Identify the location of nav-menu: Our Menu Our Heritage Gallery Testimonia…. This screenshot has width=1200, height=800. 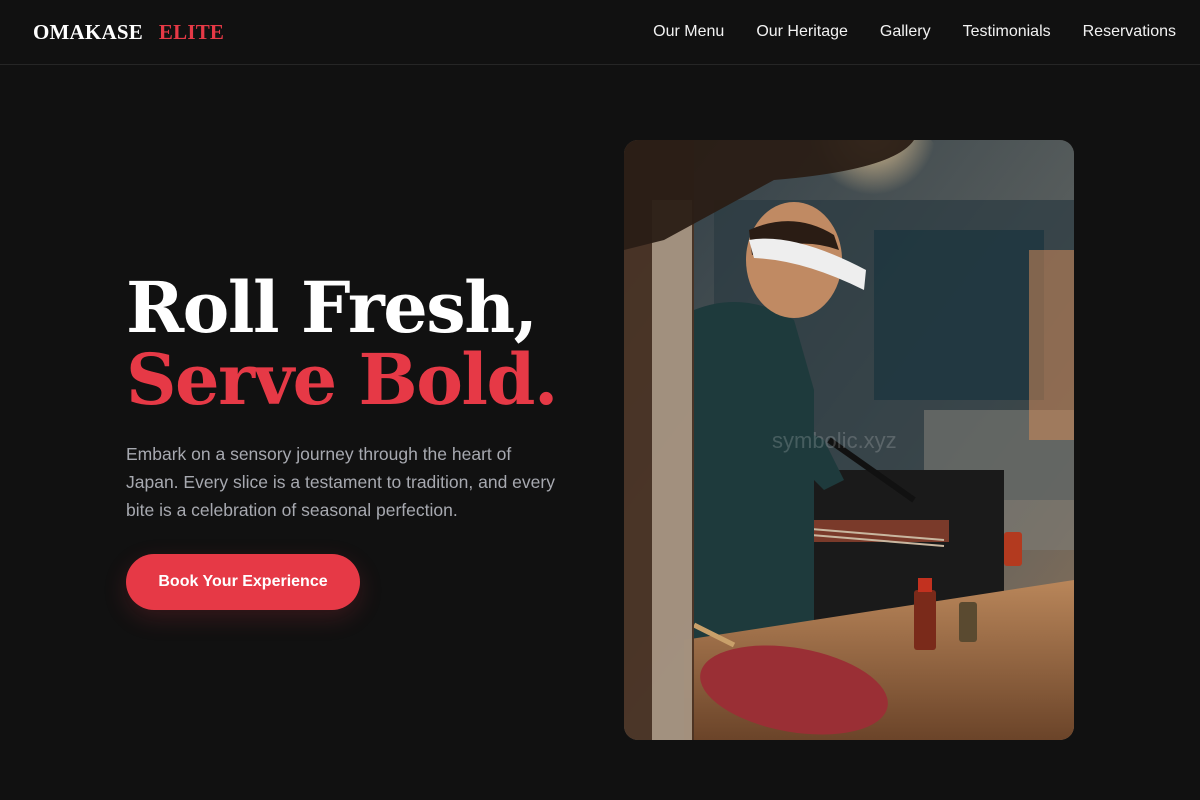
(914, 32).